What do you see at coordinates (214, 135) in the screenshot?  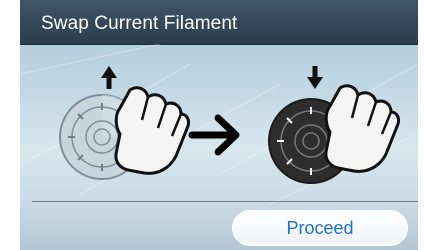 I see `arrow-right-icon` at bounding box center [214, 135].